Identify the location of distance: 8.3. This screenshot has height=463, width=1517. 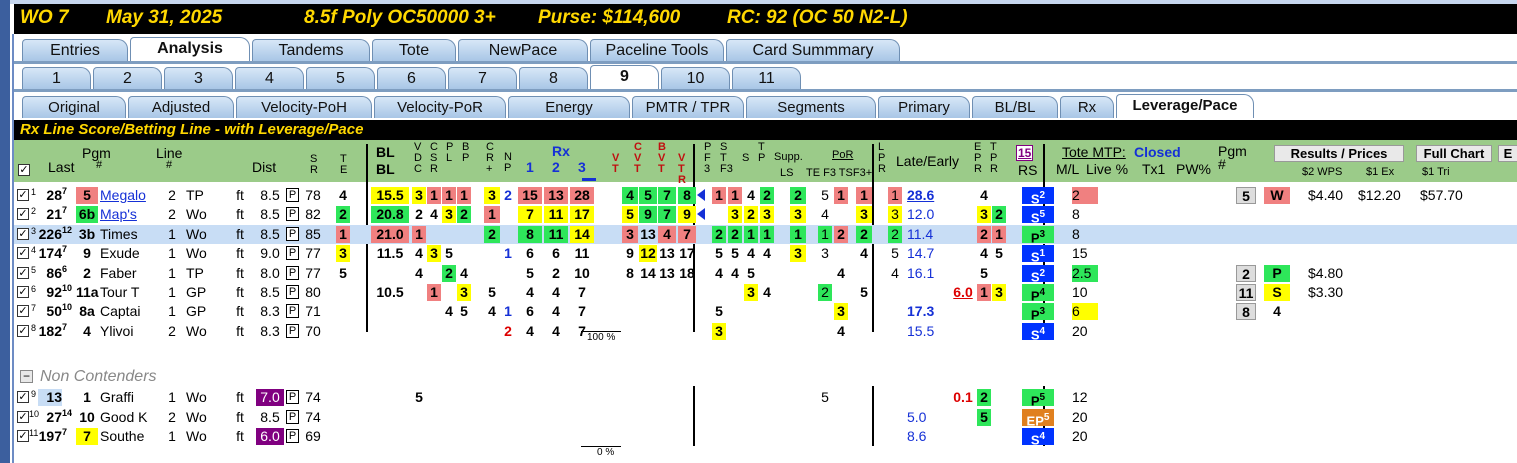
(270, 330).